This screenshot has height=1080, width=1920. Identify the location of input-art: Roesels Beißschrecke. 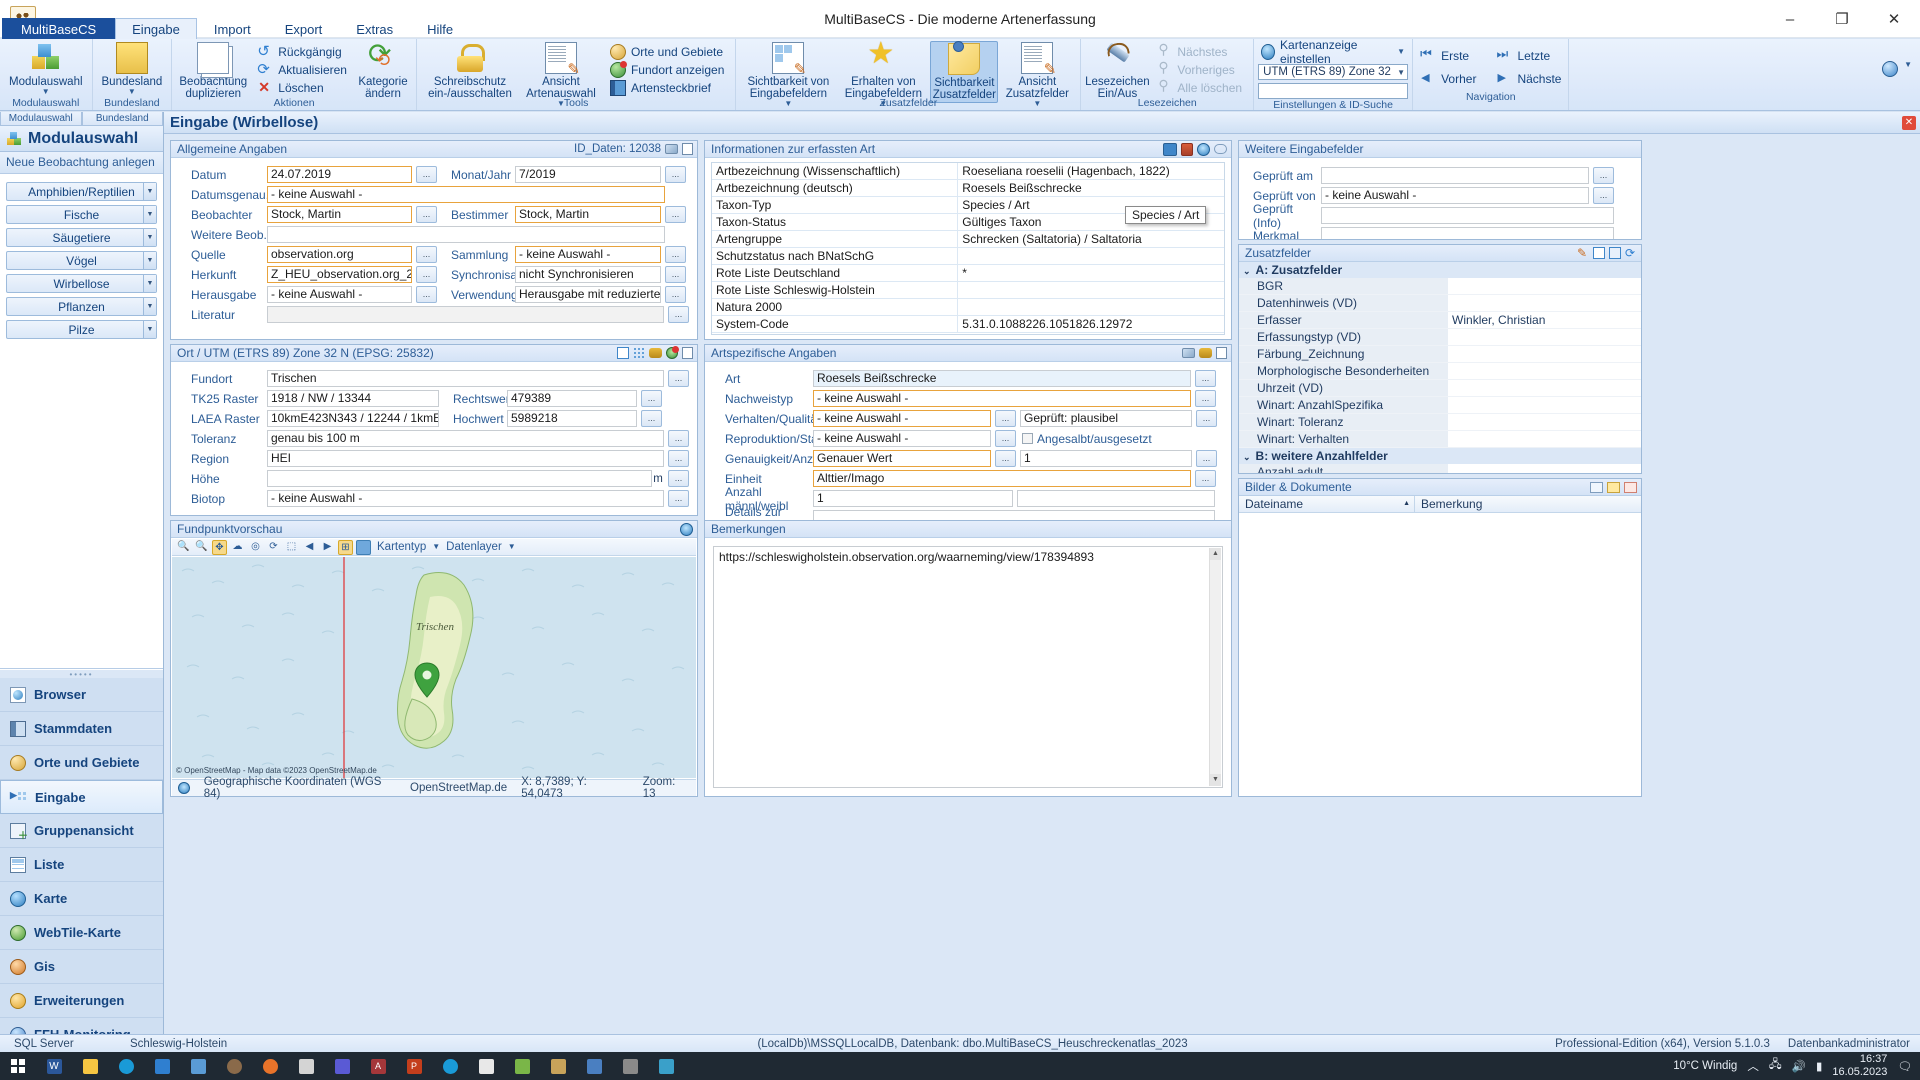
(1002, 378).